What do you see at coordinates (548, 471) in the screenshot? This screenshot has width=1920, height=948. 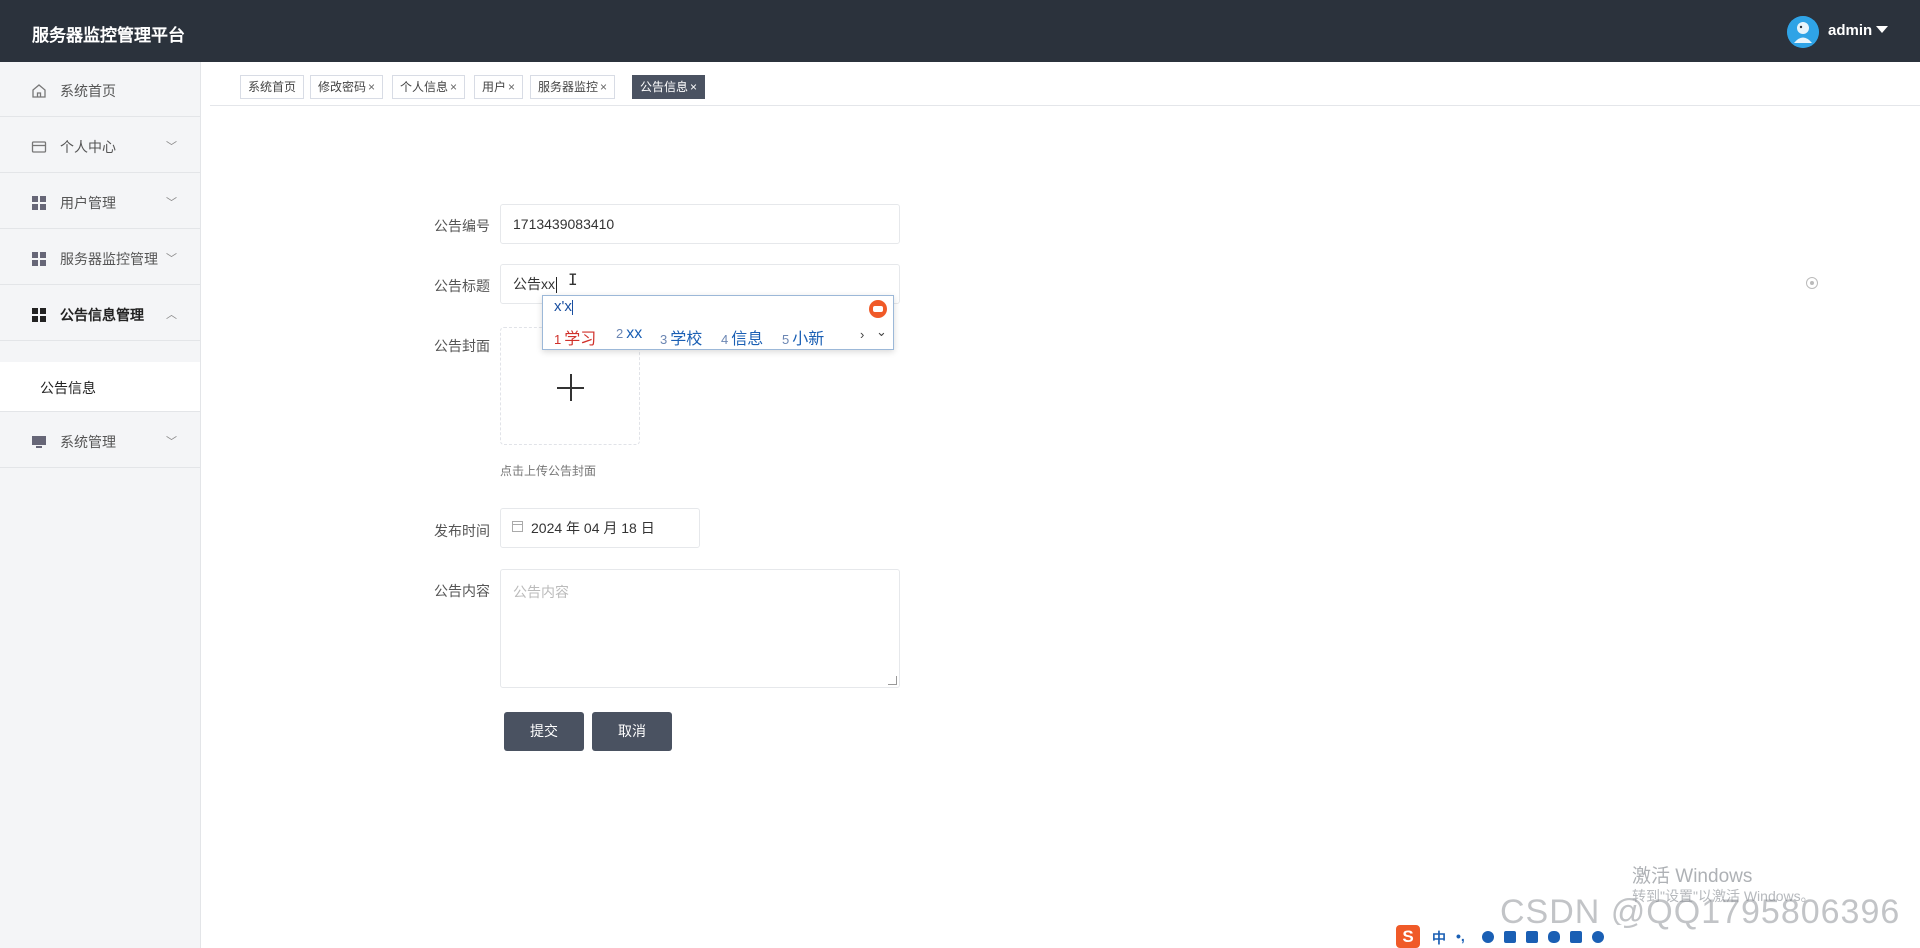 I see `upload-tip: 点击上传公告封面` at bounding box center [548, 471].